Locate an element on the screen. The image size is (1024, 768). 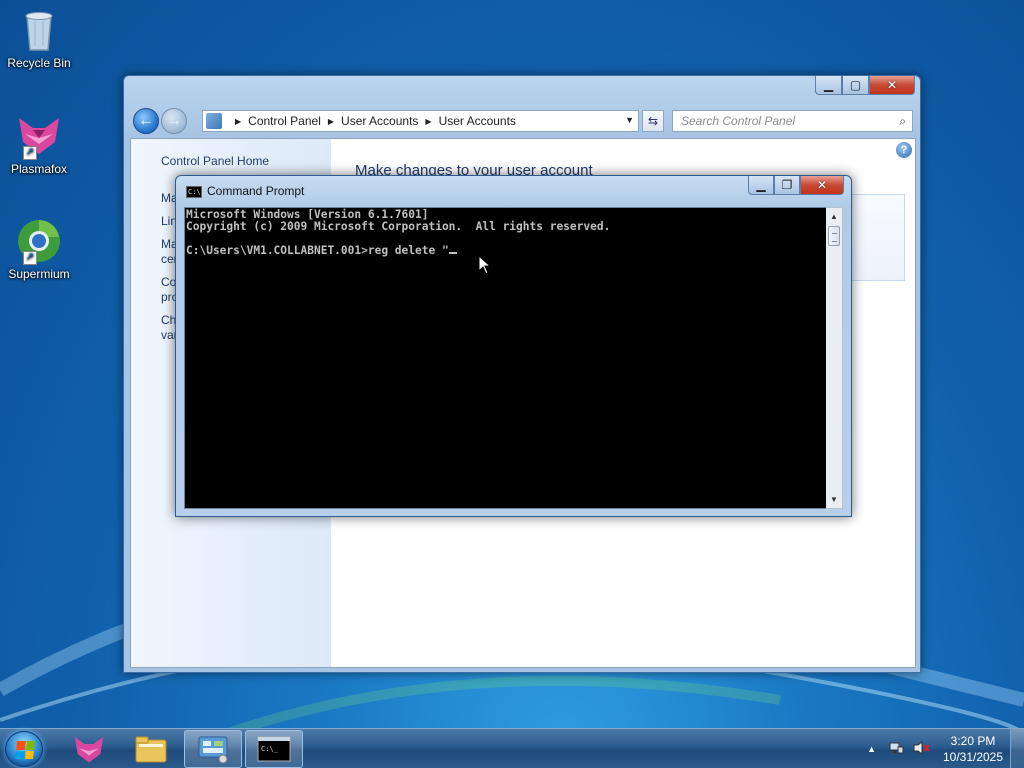
taskbar-control-panel is located at coordinates (213, 749).